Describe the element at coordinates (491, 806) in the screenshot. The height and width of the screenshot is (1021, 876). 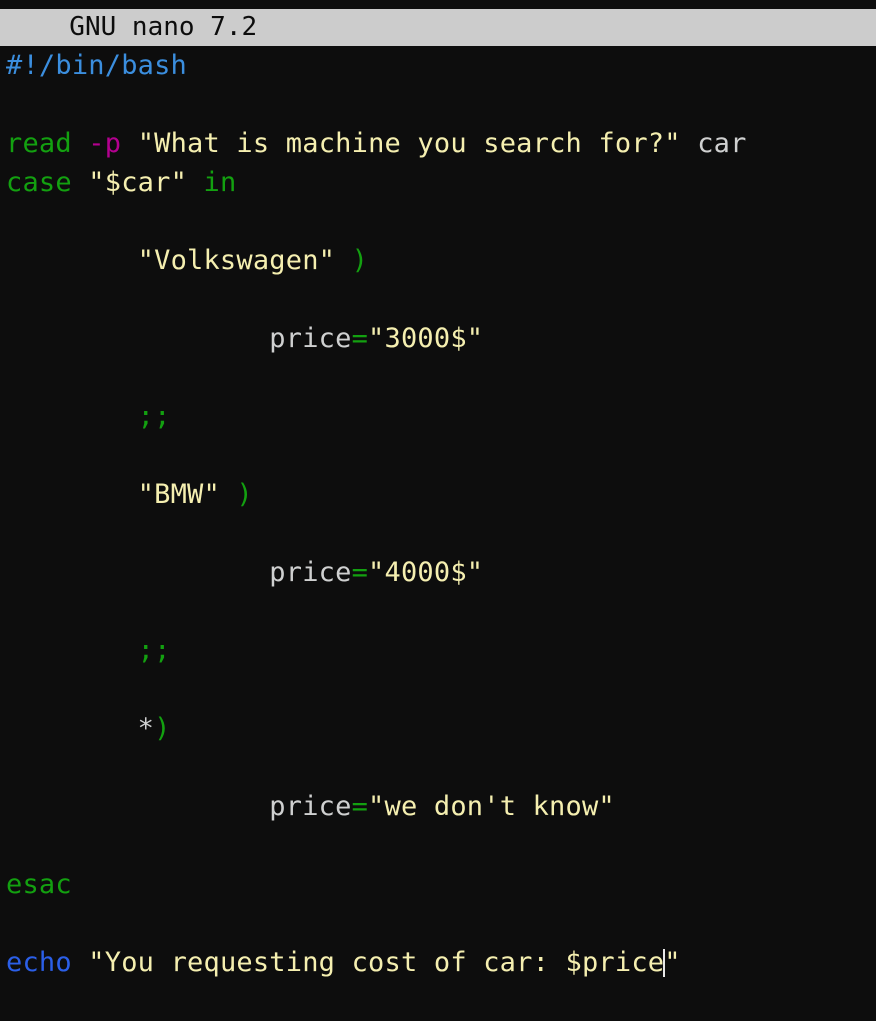
I see `code-token: "we don't know"` at that location.